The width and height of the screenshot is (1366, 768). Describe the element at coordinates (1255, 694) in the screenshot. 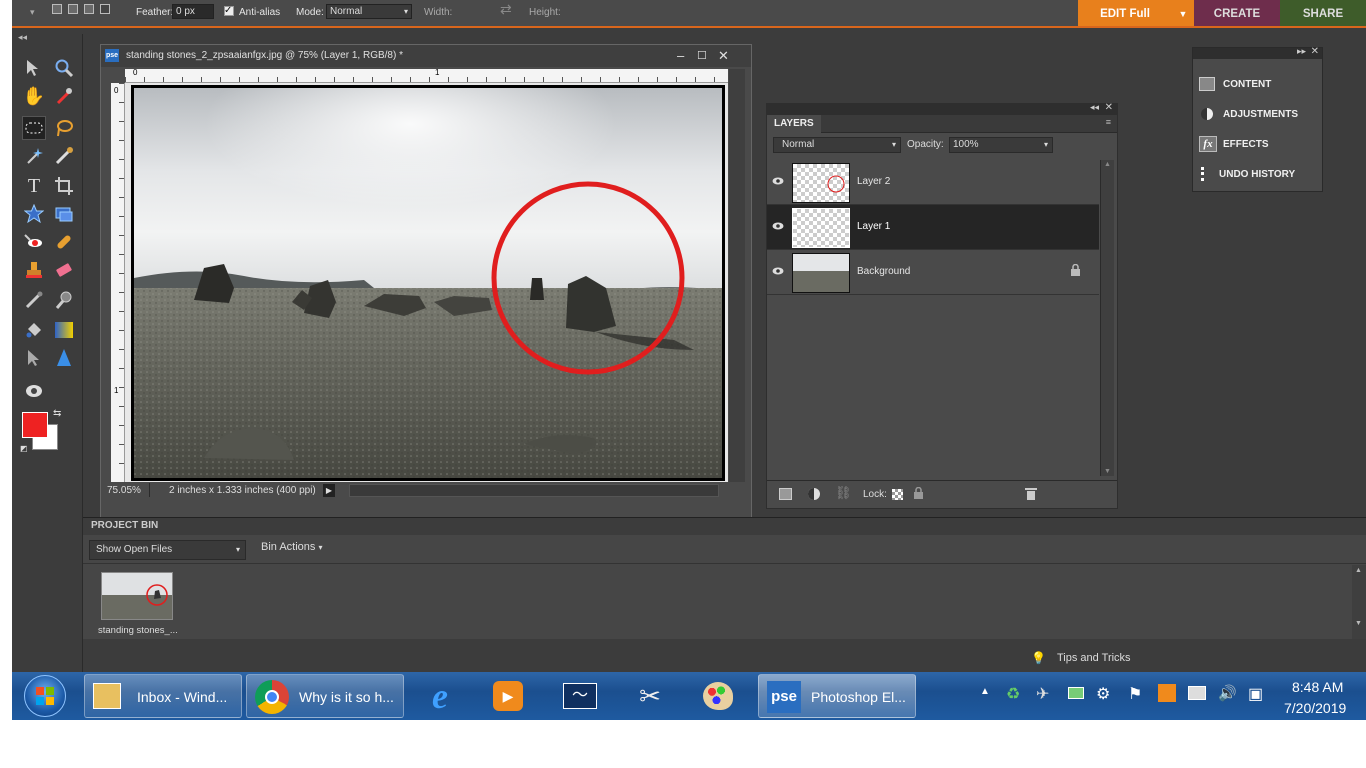

I see `network-icon: ▣` at that location.